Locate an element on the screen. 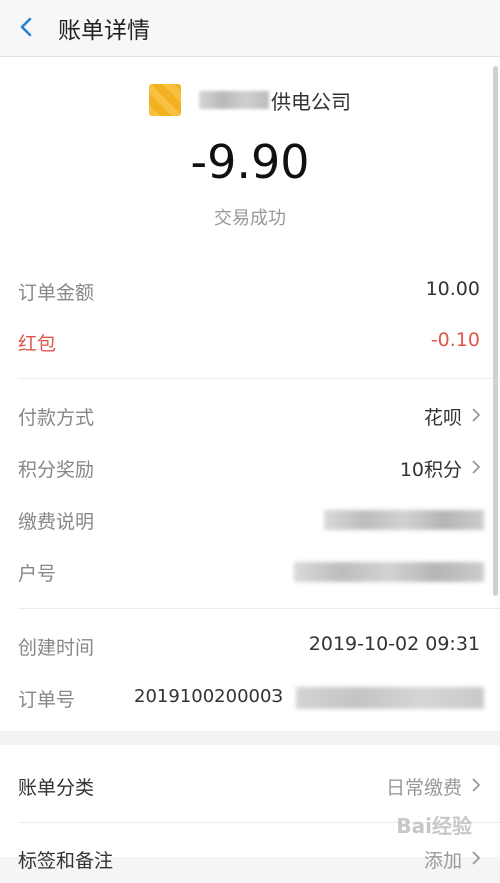 The width and height of the screenshot is (500, 883). fee-note-redacted is located at coordinates (404, 520).